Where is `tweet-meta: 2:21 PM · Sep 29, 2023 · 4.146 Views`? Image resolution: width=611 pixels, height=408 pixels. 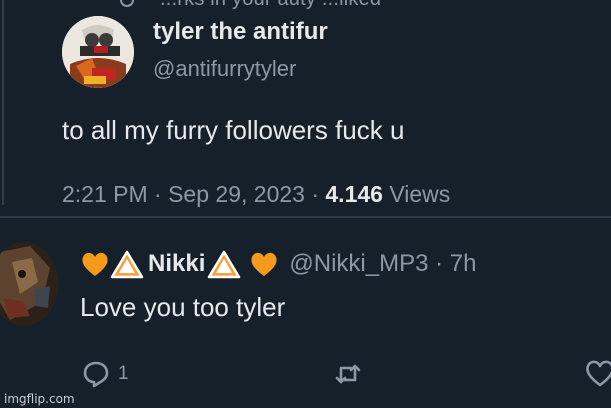 tweet-meta: 2:21 PM · Sep 29, 2023 · 4.146 Views is located at coordinates (256, 194).